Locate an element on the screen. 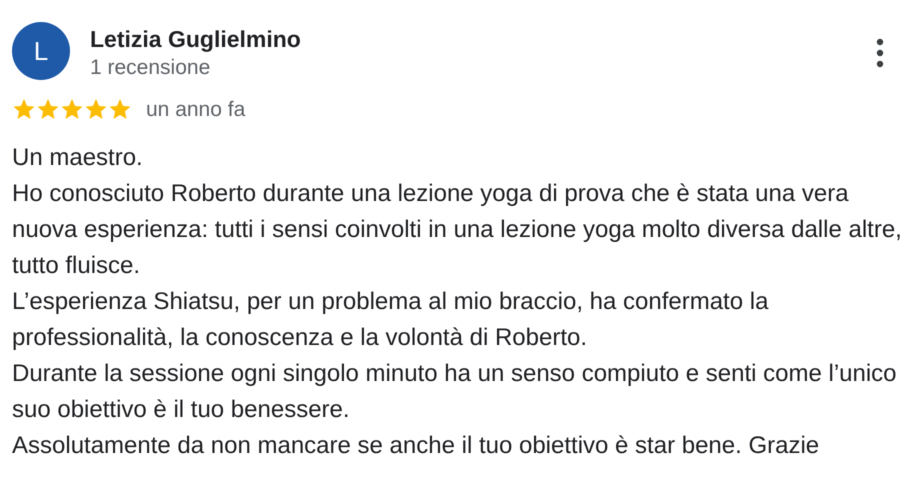 Image resolution: width=916 pixels, height=490 pixels. review-paragraph: L’esperienza Shiatsu, per un problema al mio braccio, ha confermato la professionalità, la conoscenza e la volontà di Roberto. is located at coordinates (391, 319).